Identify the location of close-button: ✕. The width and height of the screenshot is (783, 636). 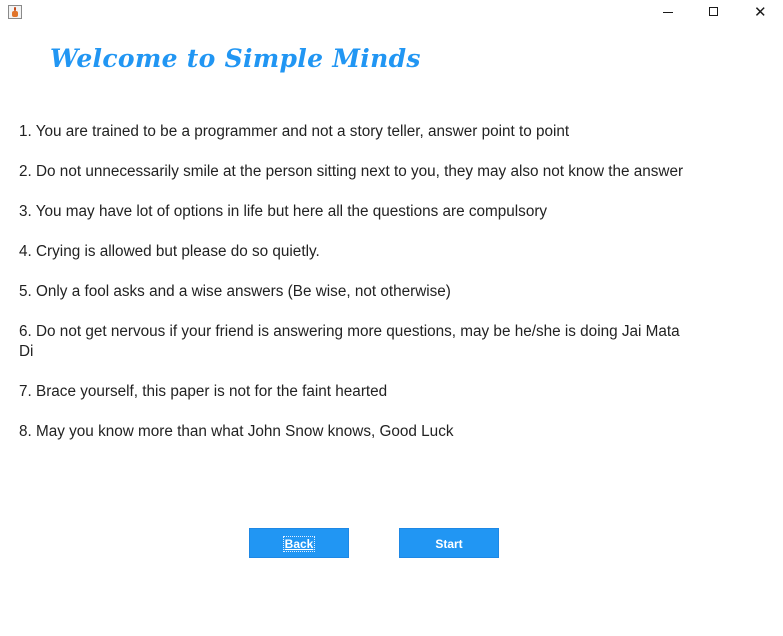
(760, 13).